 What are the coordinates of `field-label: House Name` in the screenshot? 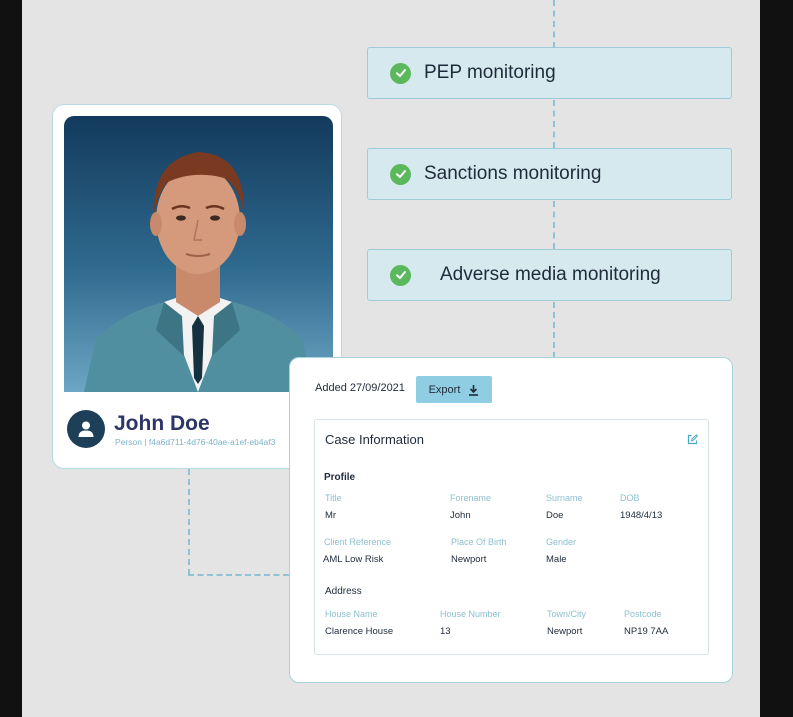 It's located at (351, 614).